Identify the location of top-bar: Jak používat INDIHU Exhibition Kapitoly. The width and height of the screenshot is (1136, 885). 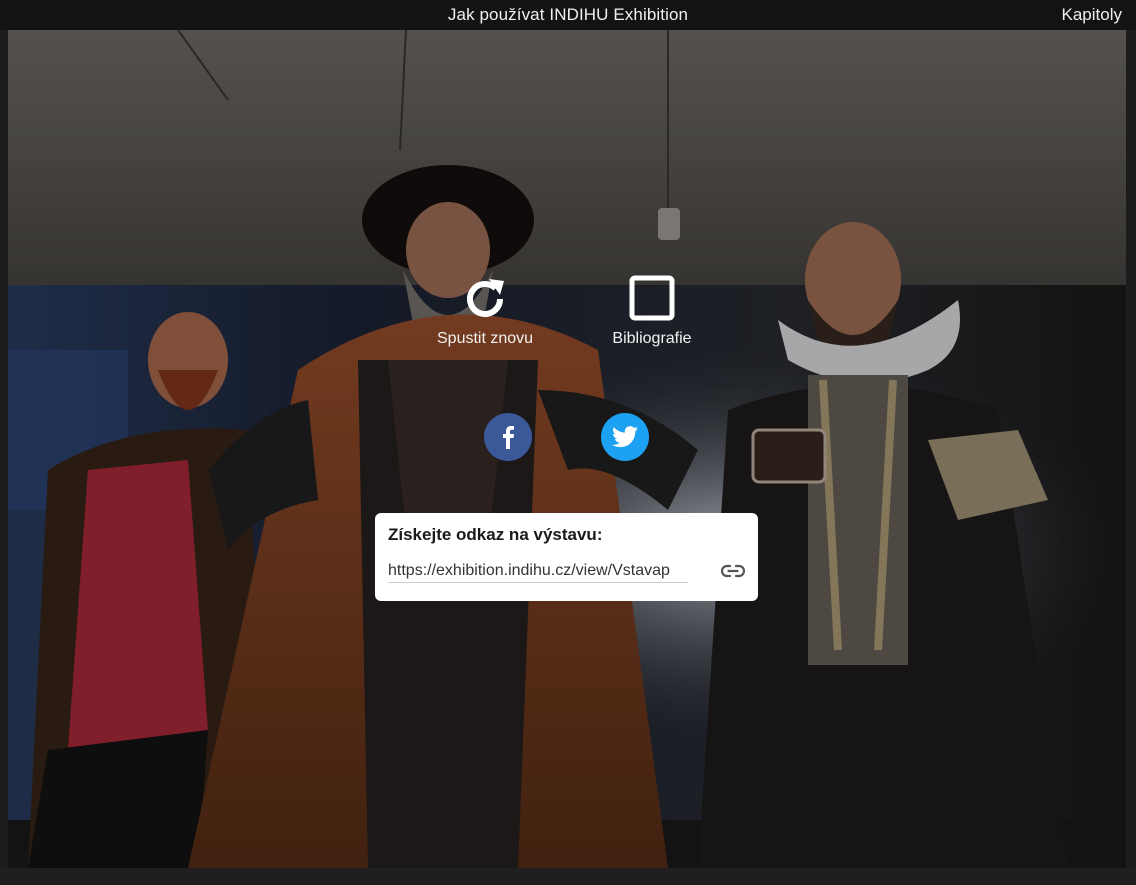
(568, 15).